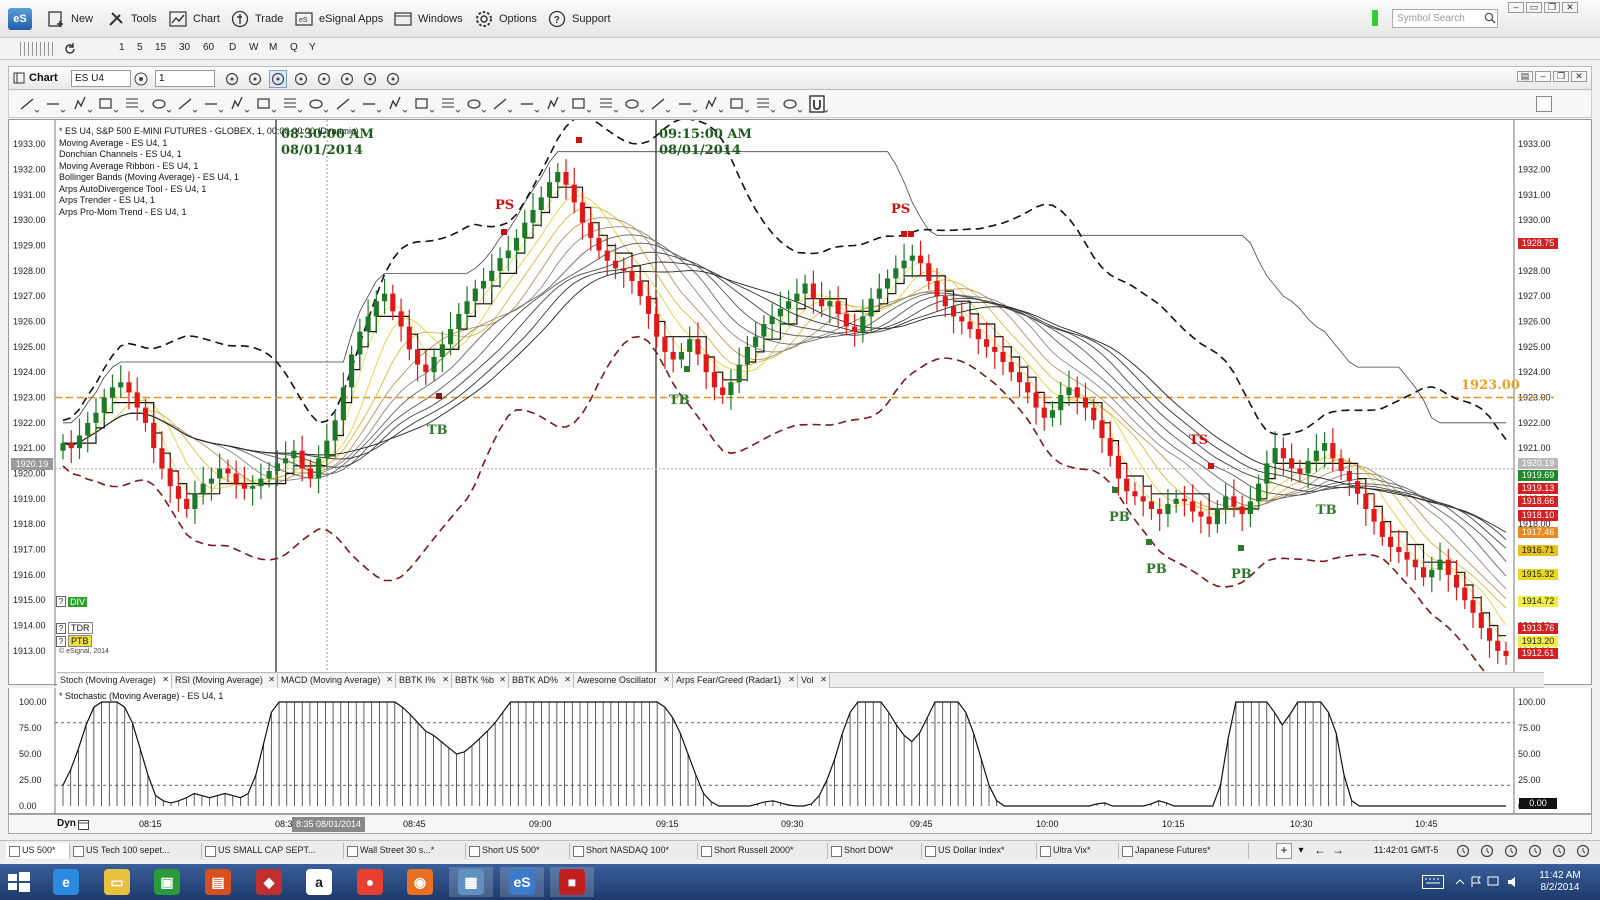 This screenshot has width=1600, height=900. Describe the element at coordinates (30, 104) in the screenshot. I see `line-tool-icon` at that location.